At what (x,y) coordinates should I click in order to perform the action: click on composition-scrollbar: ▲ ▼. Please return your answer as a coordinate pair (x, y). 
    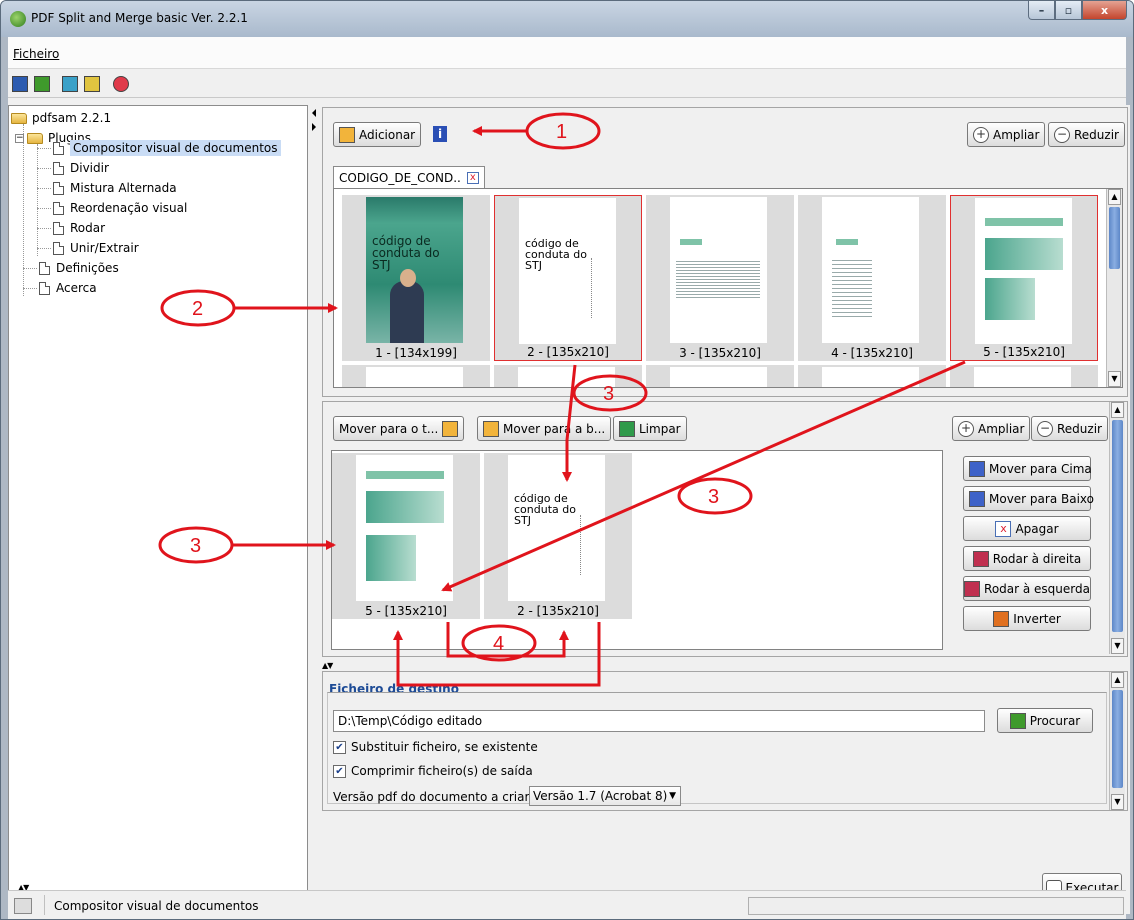
    Looking at the image, I should click on (1117, 528).